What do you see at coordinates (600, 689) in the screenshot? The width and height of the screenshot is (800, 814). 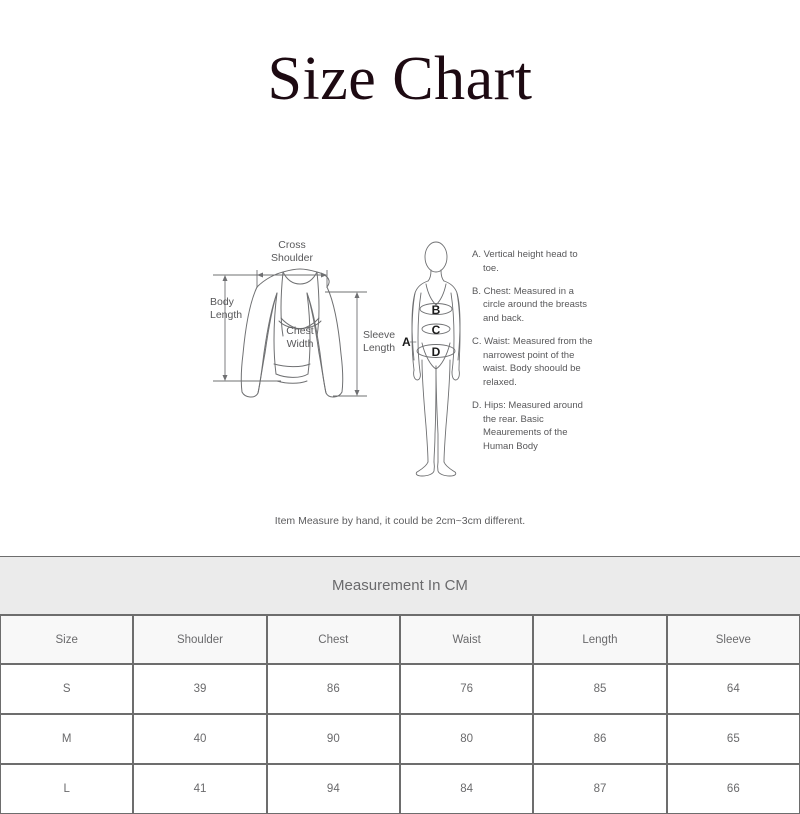 I see `cell-length: 85` at bounding box center [600, 689].